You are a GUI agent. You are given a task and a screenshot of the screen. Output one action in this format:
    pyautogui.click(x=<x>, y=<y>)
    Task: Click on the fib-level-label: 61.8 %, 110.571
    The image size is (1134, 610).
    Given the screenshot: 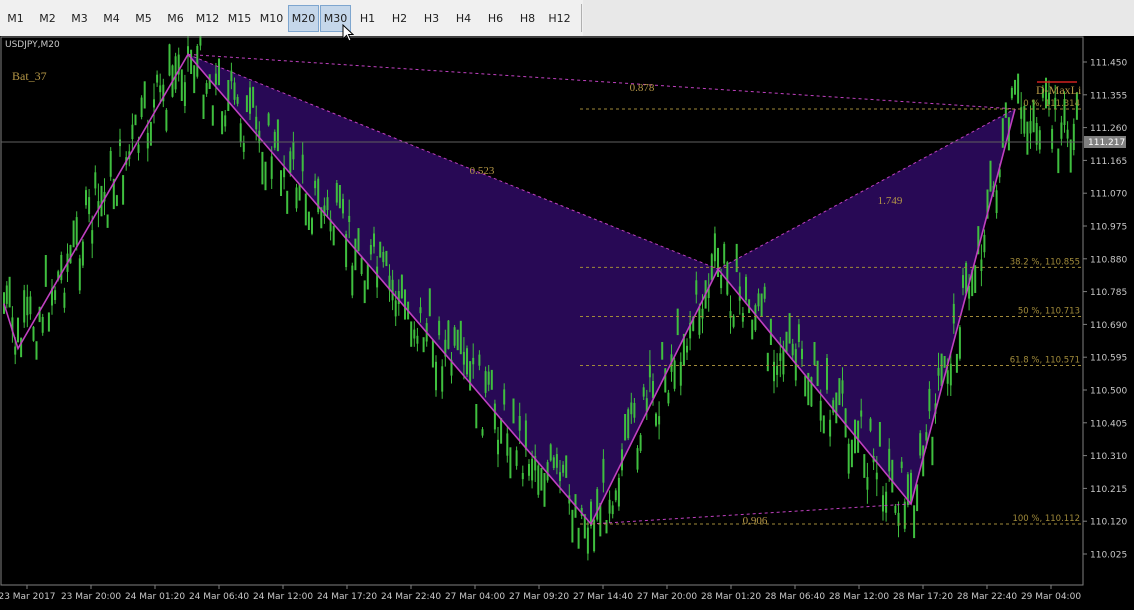 What is the action you would take?
    pyautogui.click(x=1045, y=360)
    